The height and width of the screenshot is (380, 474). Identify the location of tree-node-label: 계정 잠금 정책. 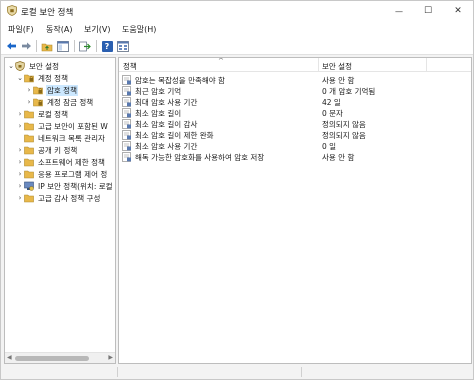
(70, 102).